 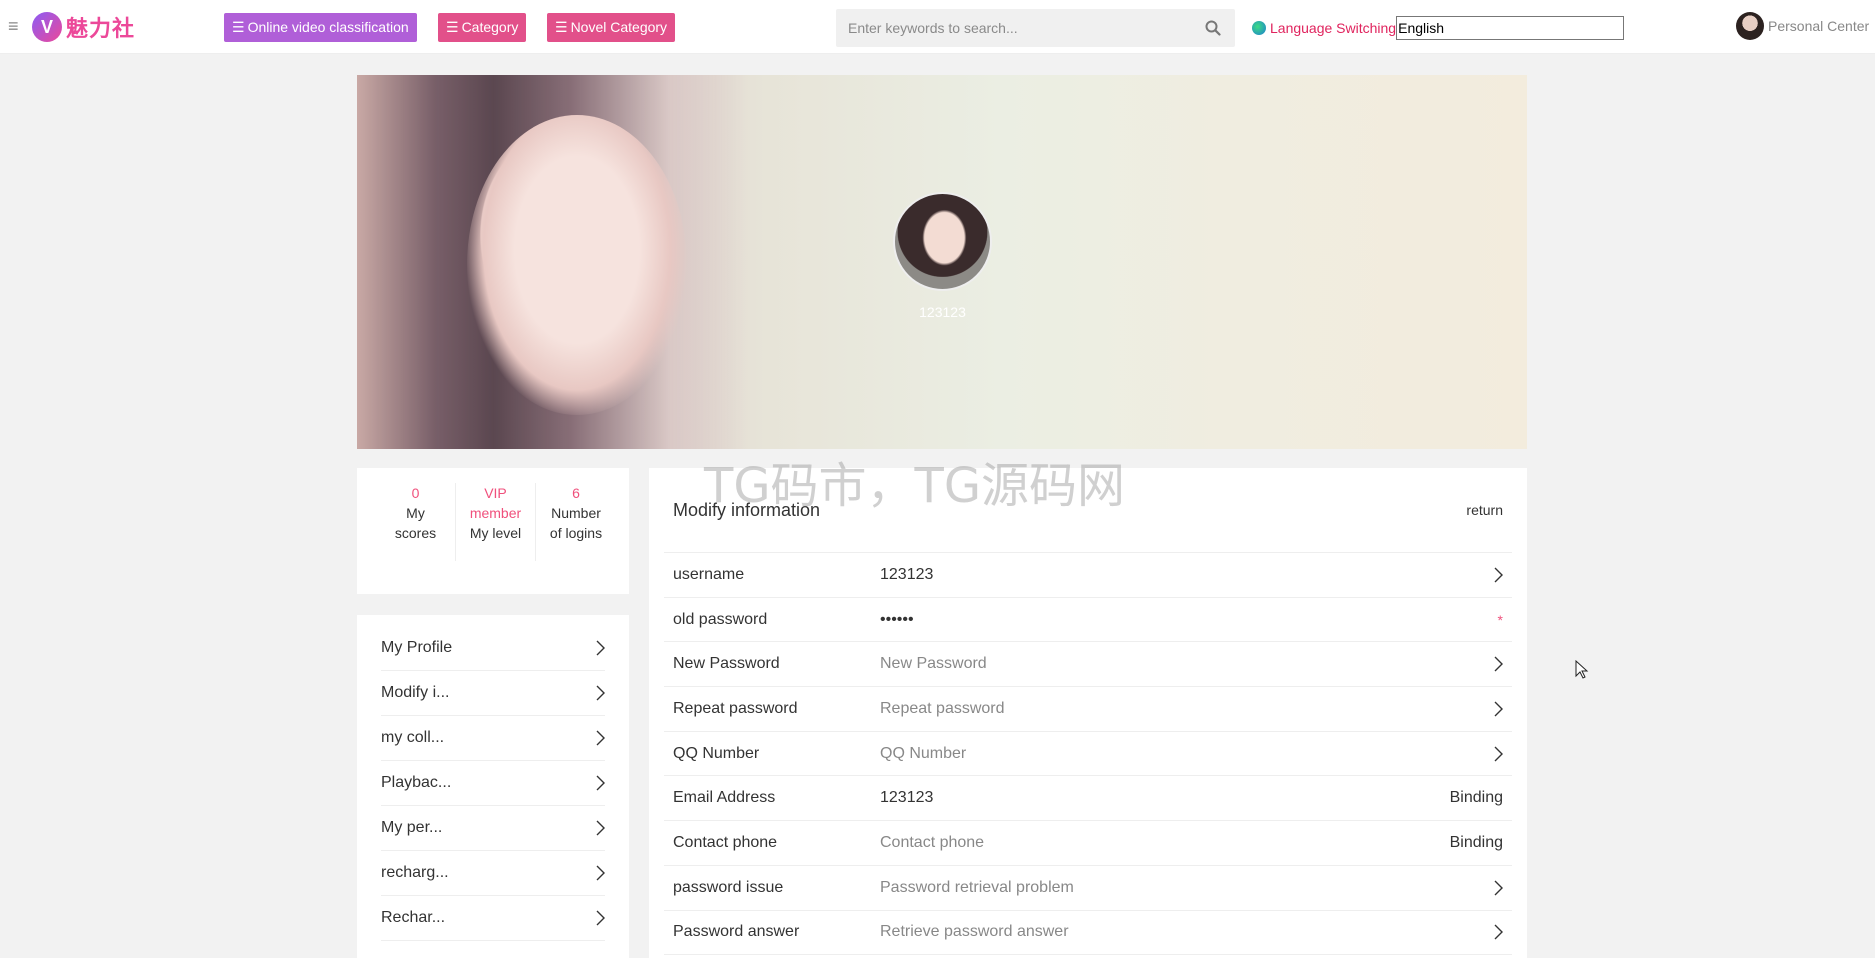 What do you see at coordinates (328, 27) in the screenshot?
I see `nav-label: Online video classification` at bounding box center [328, 27].